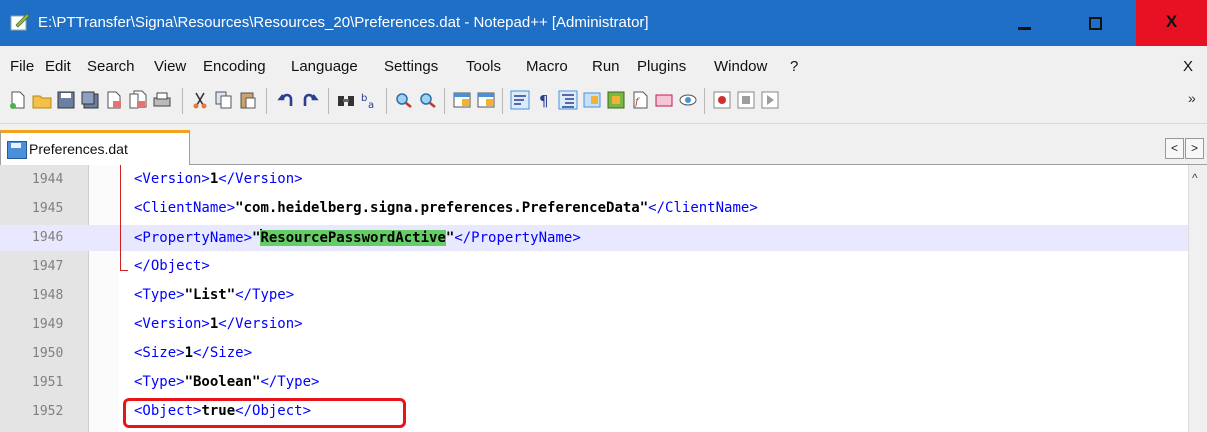  Describe the element at coordinates (1188, 66) in the screenshot. I see `close-document-button: X` at that location.